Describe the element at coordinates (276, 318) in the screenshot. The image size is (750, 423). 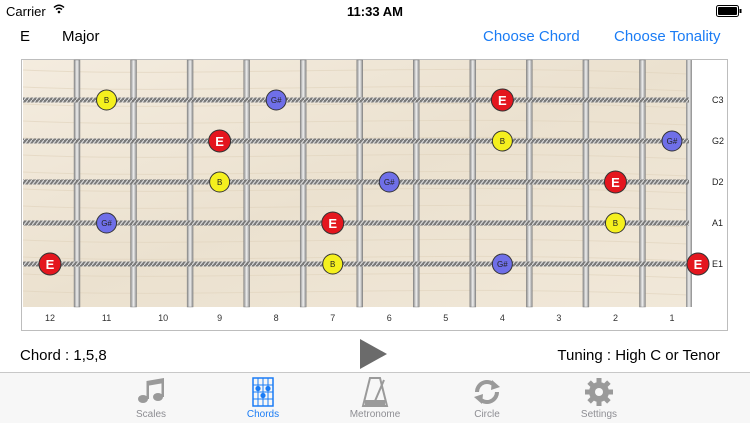
I see `fret-number: 8` at that location.